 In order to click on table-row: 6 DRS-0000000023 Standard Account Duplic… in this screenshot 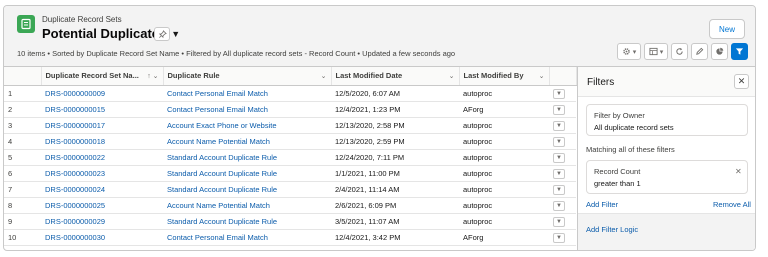, I will do `click(290, 173)`.